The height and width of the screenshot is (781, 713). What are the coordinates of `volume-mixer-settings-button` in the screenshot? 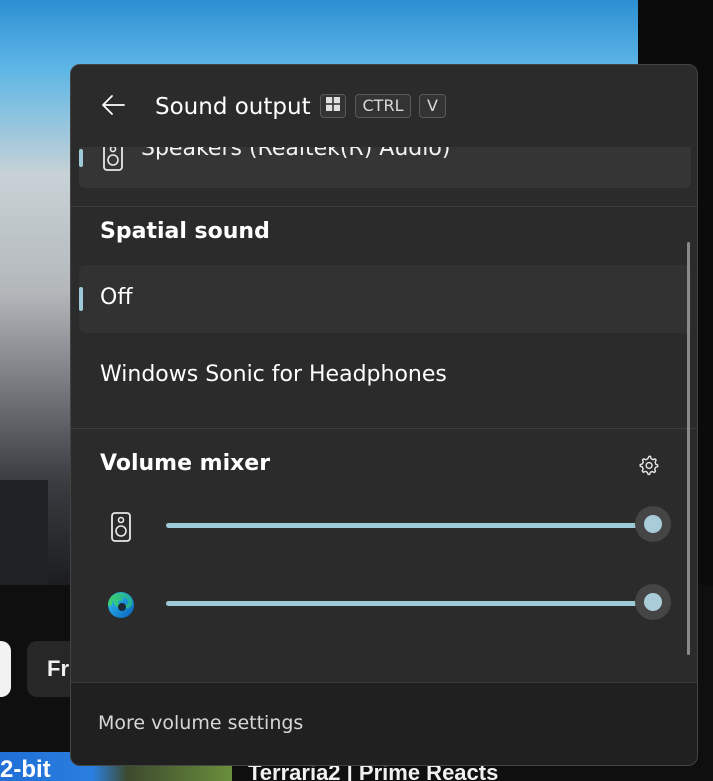 It's located at (649, 467).